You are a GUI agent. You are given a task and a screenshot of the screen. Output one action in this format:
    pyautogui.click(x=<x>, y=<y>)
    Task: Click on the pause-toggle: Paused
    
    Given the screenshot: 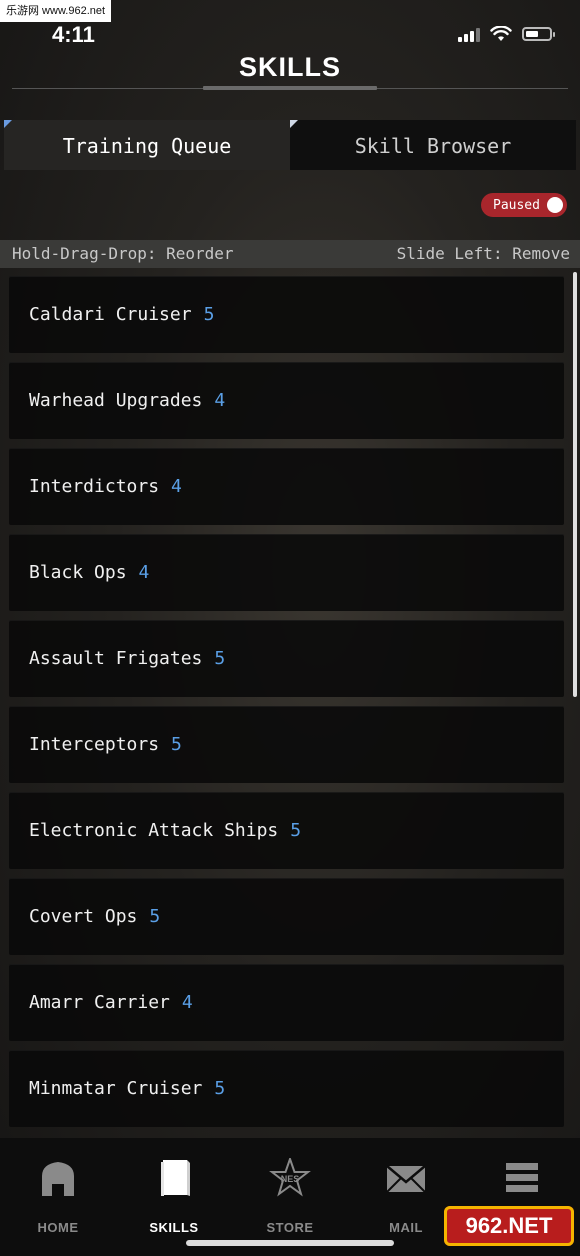 What is the action you would take?
    pyautogui.click(x=524, y=205)
    